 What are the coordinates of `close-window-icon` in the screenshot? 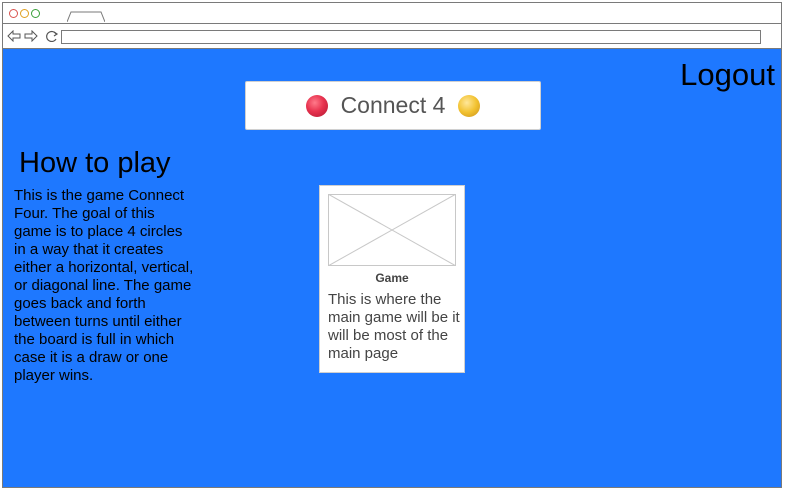 It's located at (13, 13).